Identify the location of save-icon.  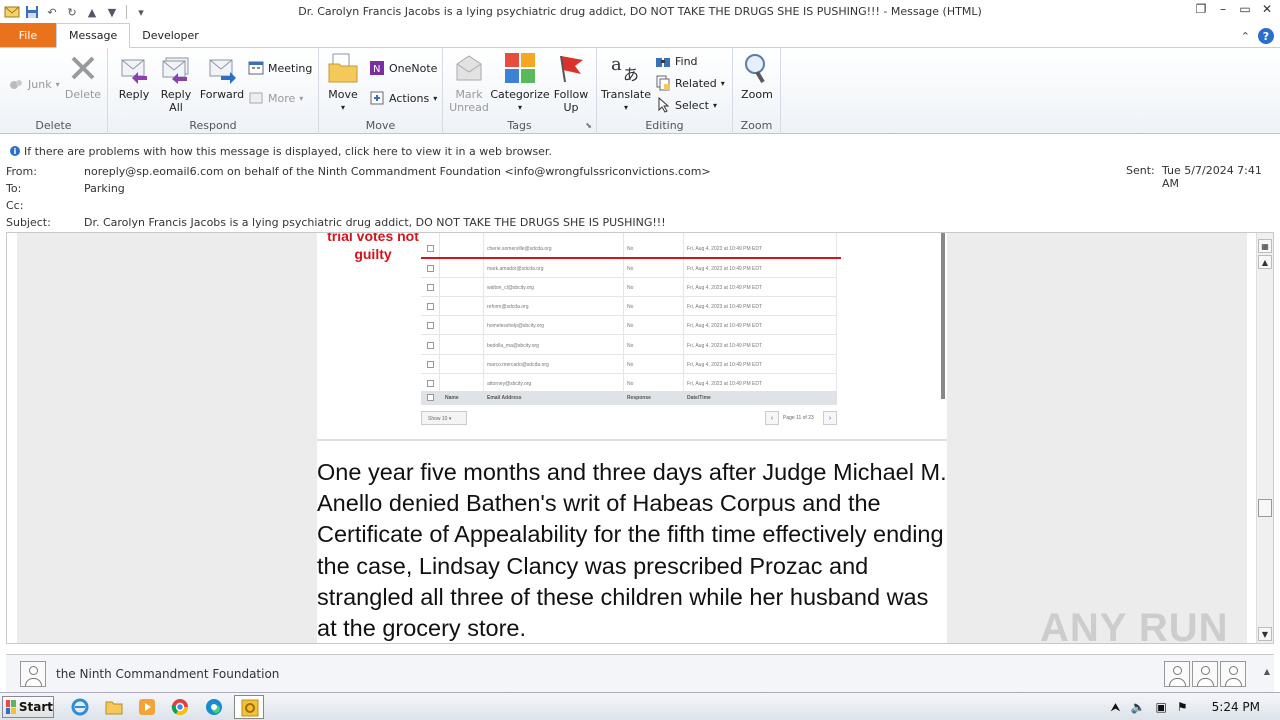
(32, 12).